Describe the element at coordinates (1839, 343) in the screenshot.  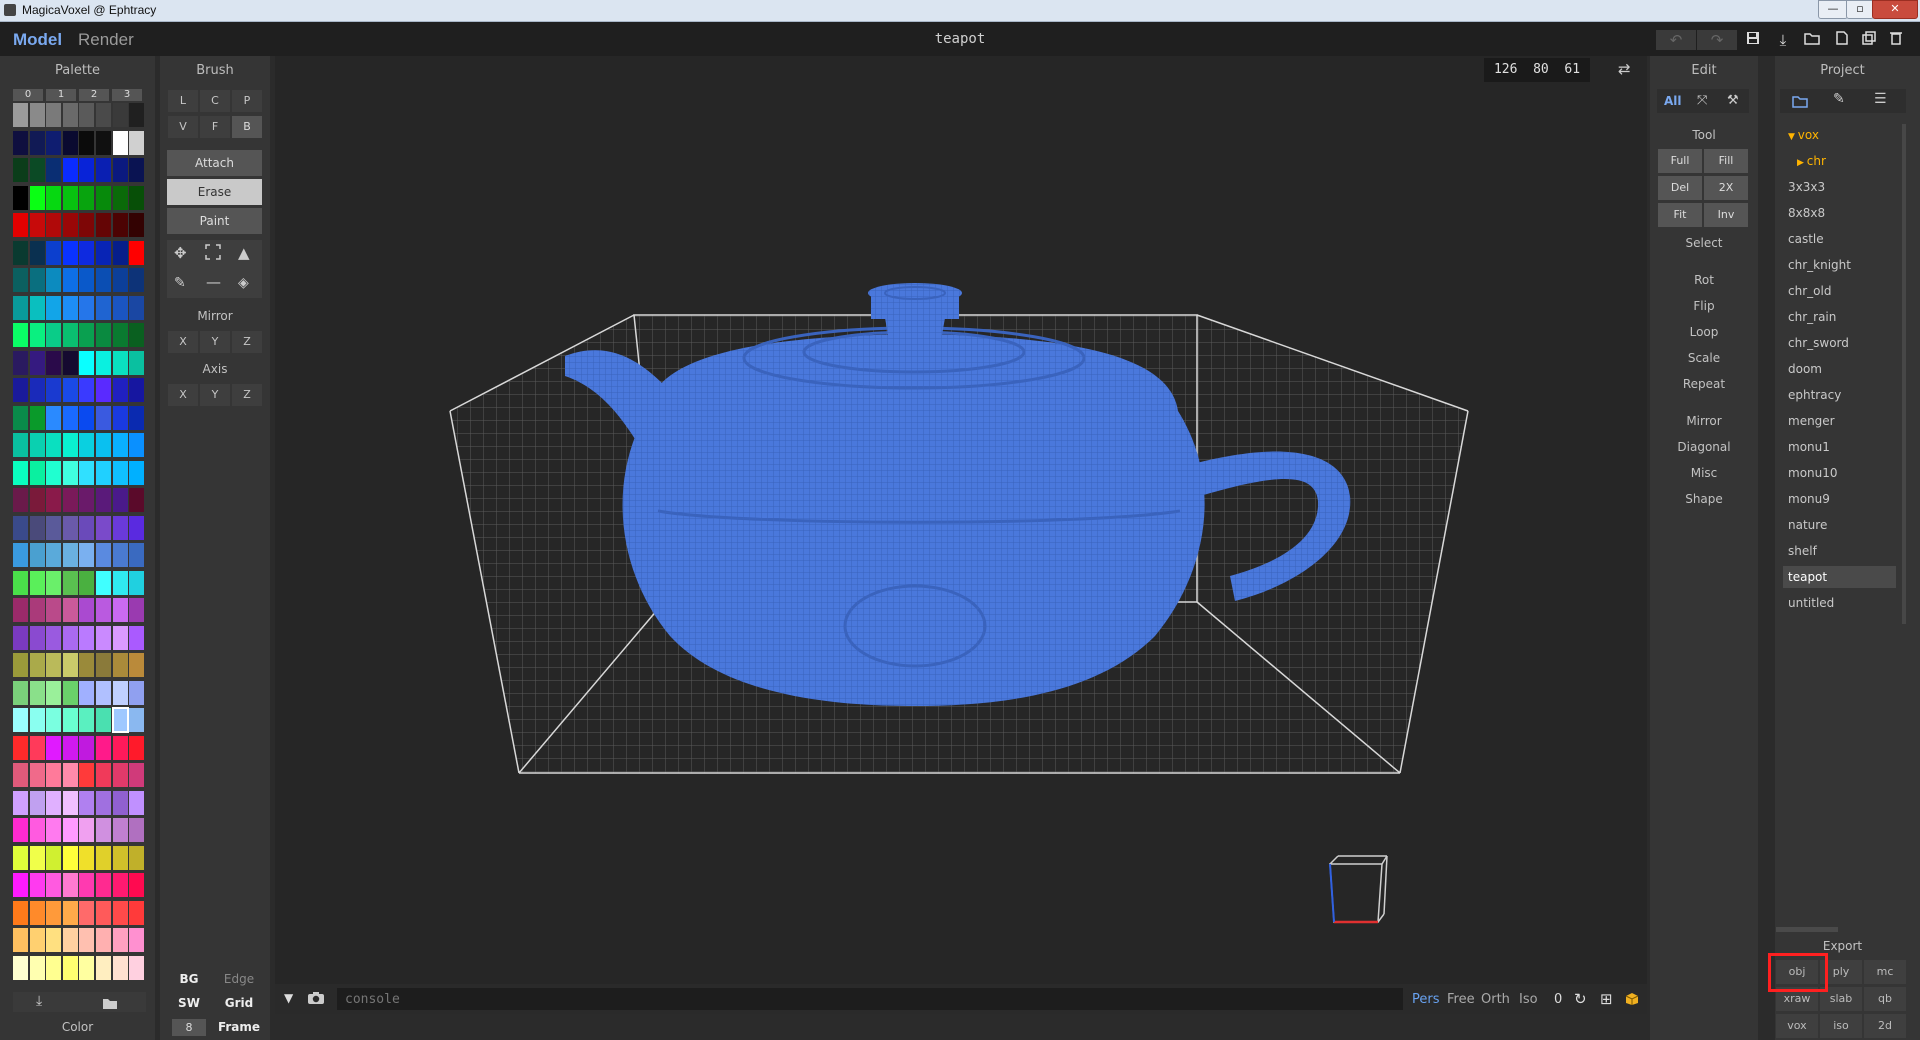
I see `project-file-chr-sword: chr_sword` at that location.